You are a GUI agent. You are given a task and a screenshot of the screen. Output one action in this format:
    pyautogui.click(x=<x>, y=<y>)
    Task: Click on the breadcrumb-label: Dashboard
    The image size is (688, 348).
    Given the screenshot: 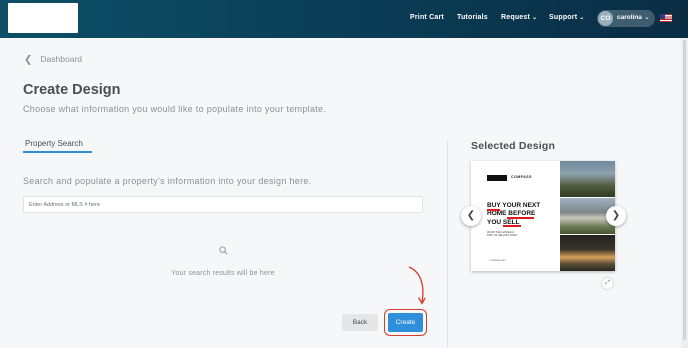 What is the action you would take?
    pyautogui.click(x=61, y=59)
    